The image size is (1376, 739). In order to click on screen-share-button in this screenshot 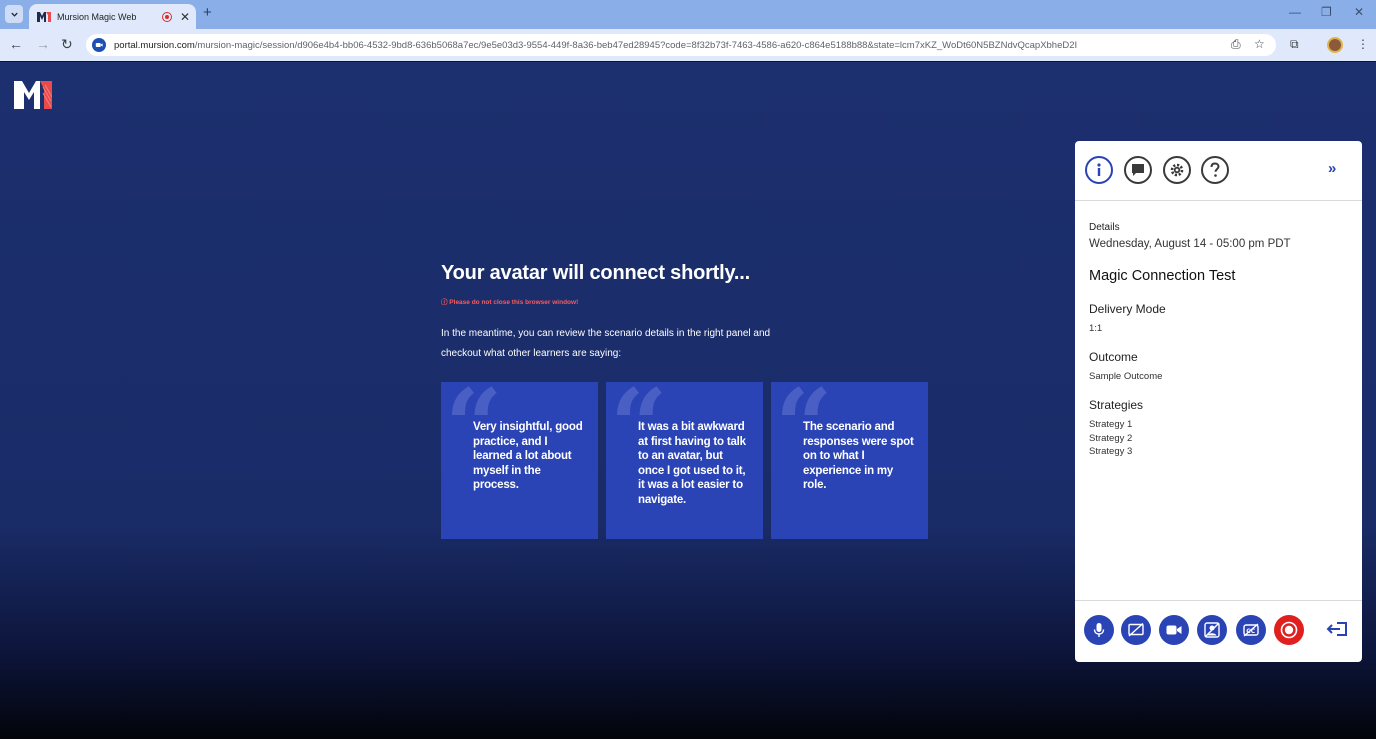, I will do `click(1136, 630)`.